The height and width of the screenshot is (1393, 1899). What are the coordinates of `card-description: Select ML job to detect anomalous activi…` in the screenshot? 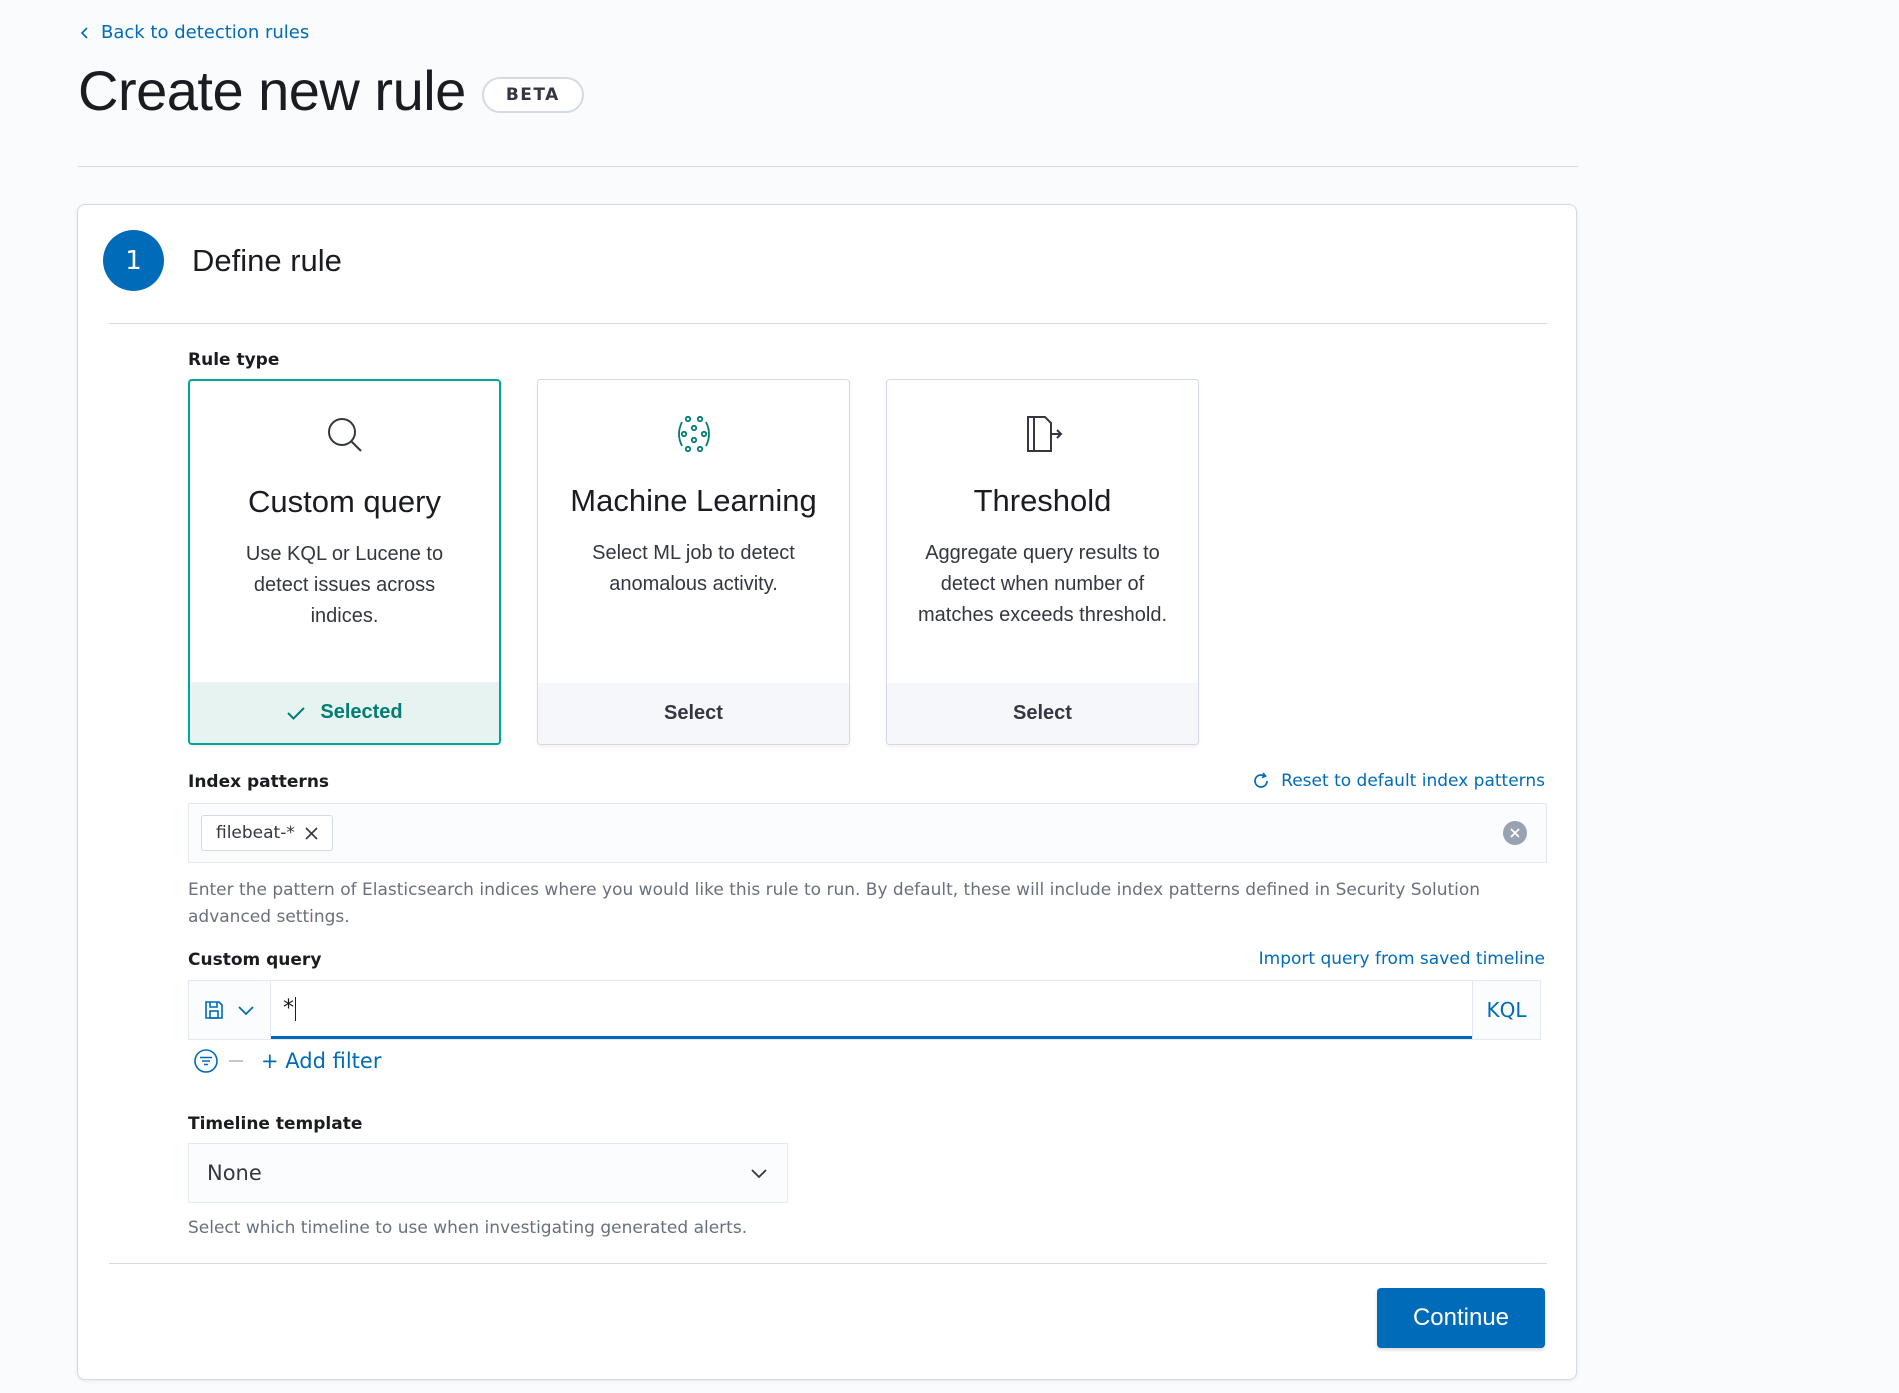 It's located at (693, 568).